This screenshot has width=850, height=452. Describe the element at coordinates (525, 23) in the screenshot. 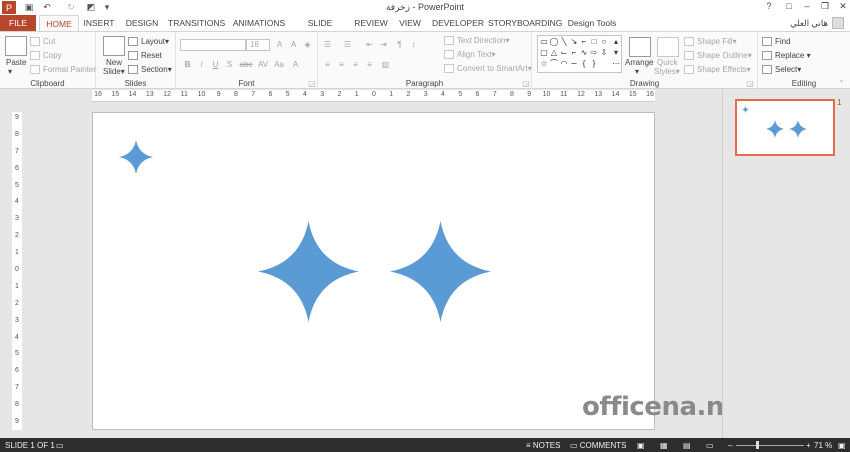

I see `tab-storyboarding: STORYBOARDING` at that location.